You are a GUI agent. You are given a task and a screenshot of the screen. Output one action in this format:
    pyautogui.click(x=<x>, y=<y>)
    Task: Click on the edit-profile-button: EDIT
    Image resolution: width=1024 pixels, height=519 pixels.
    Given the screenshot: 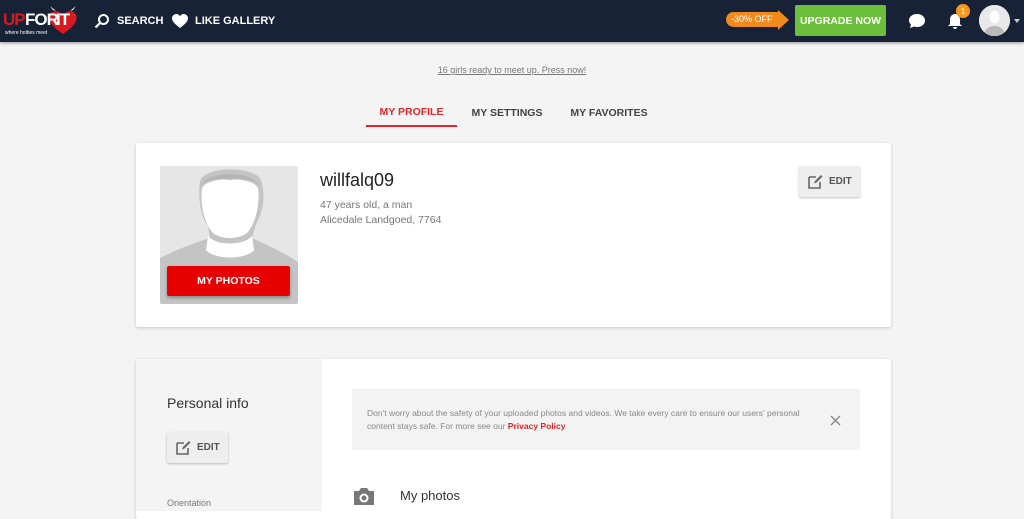 What is the action you would take?
    pyautogui.click(x=829, y=181)
    